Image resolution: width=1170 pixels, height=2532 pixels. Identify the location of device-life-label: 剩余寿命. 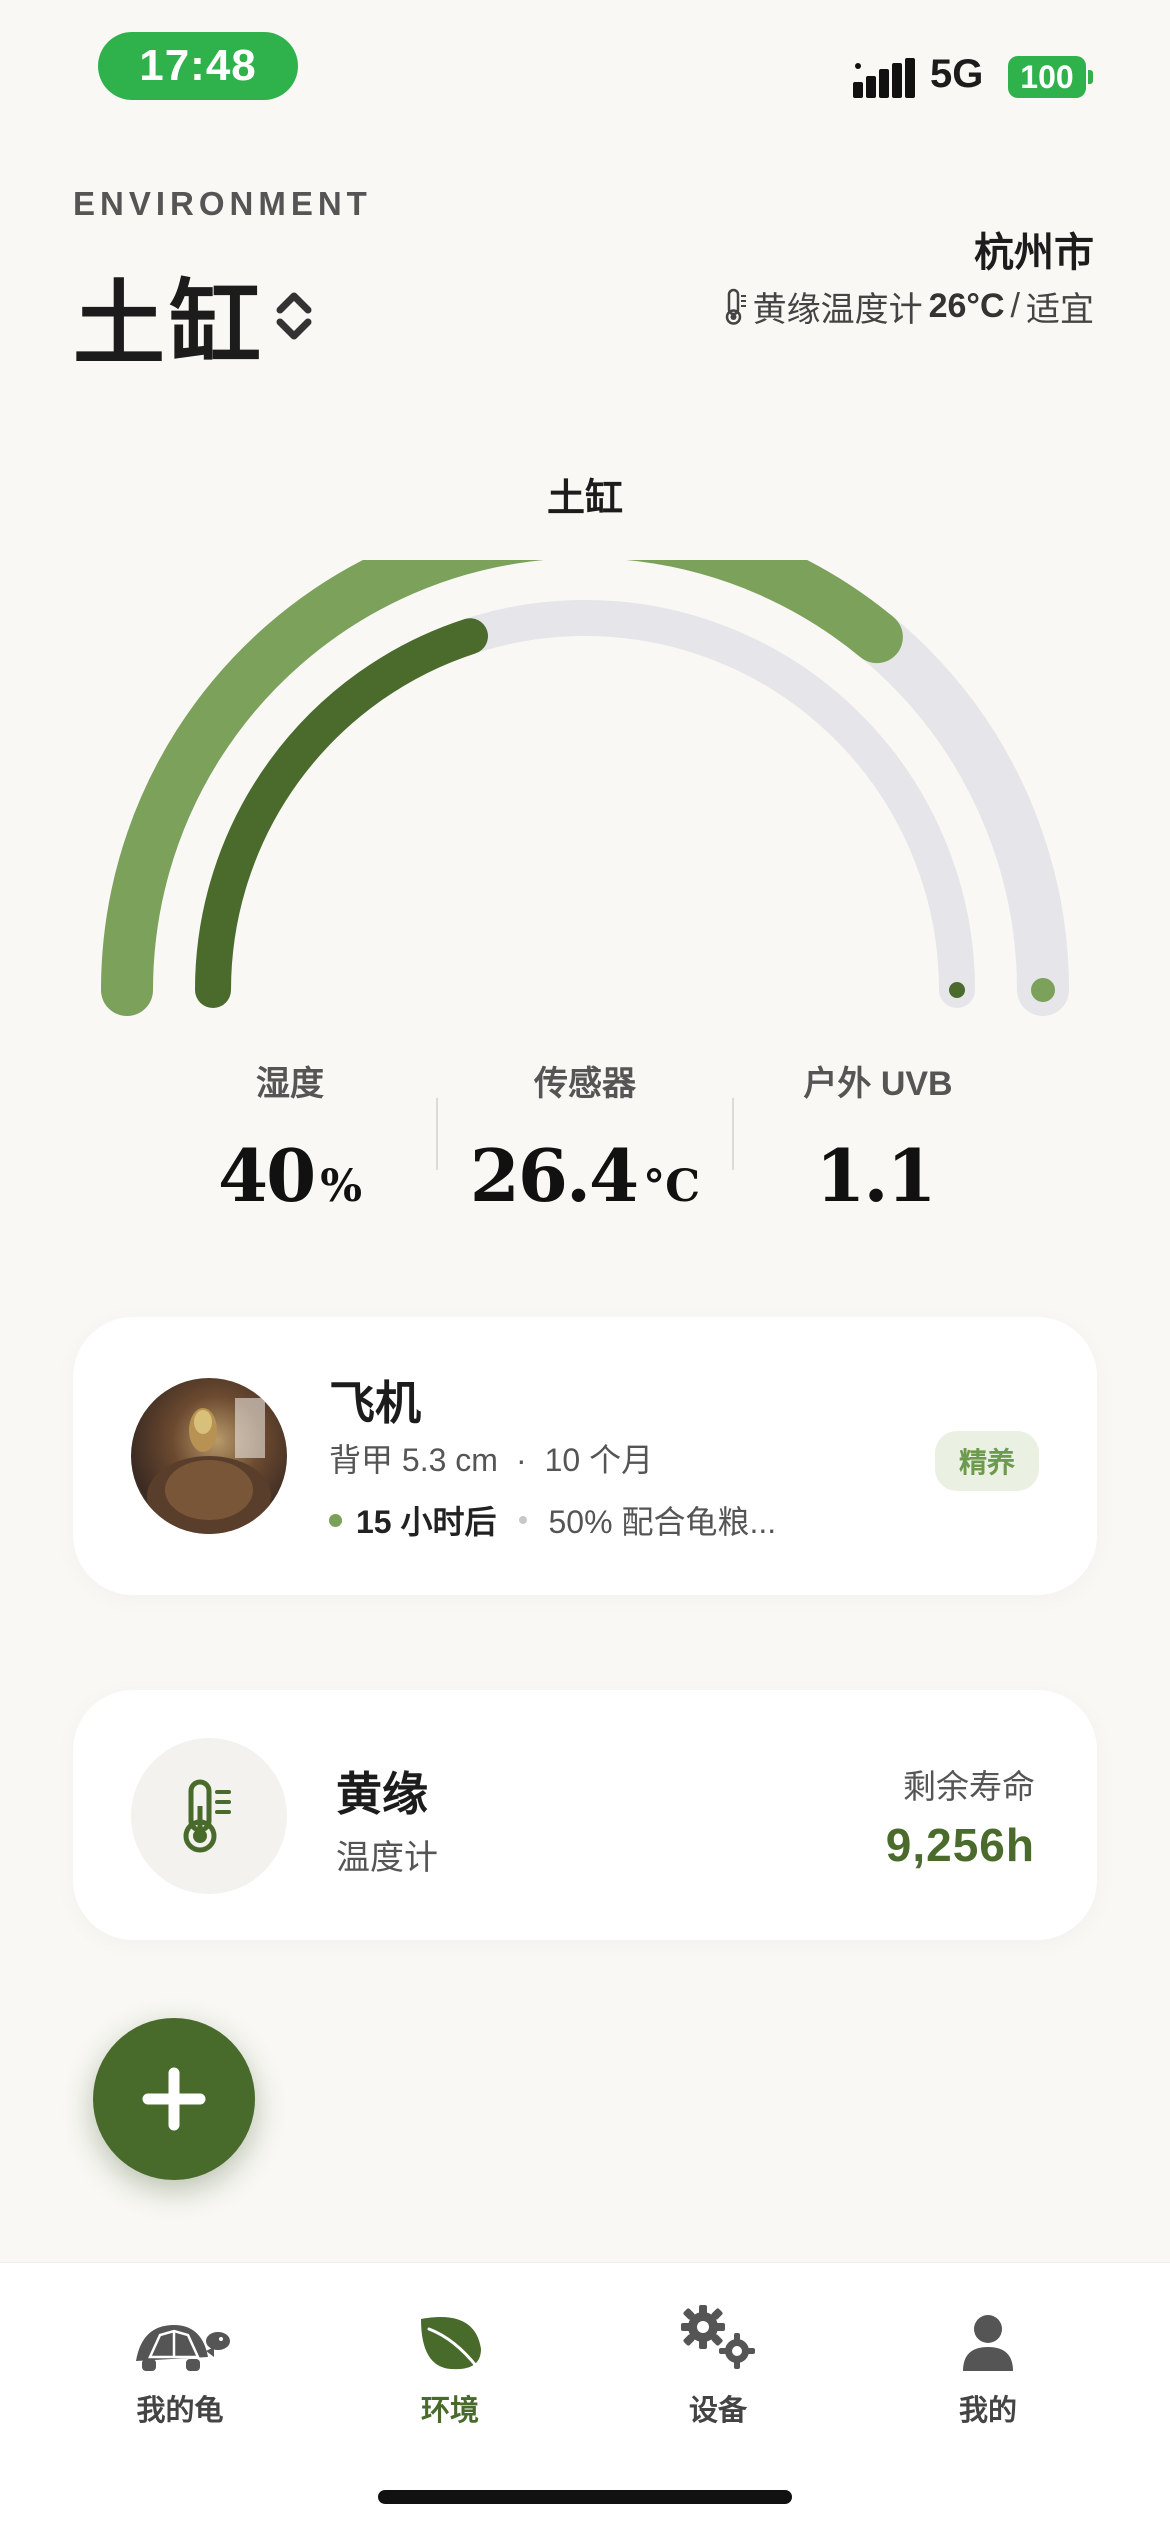
(969, 1786).